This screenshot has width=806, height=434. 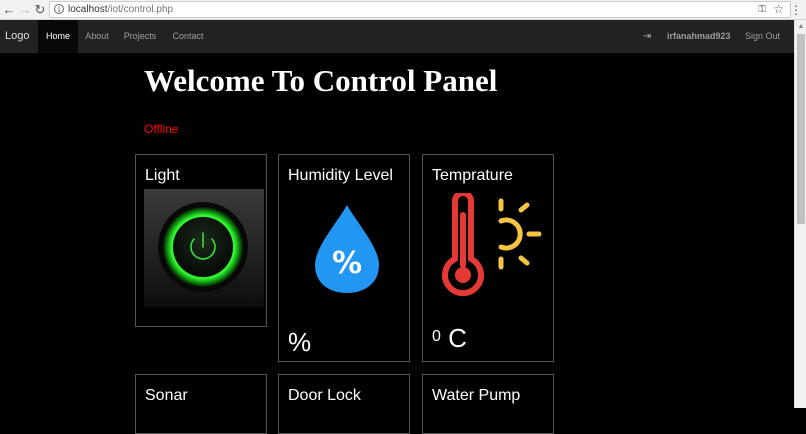 What do you see at coordinates (25, 10) in the screenshot?
I see `forward-arrow-icon: →` at bounding box center [25, 10].